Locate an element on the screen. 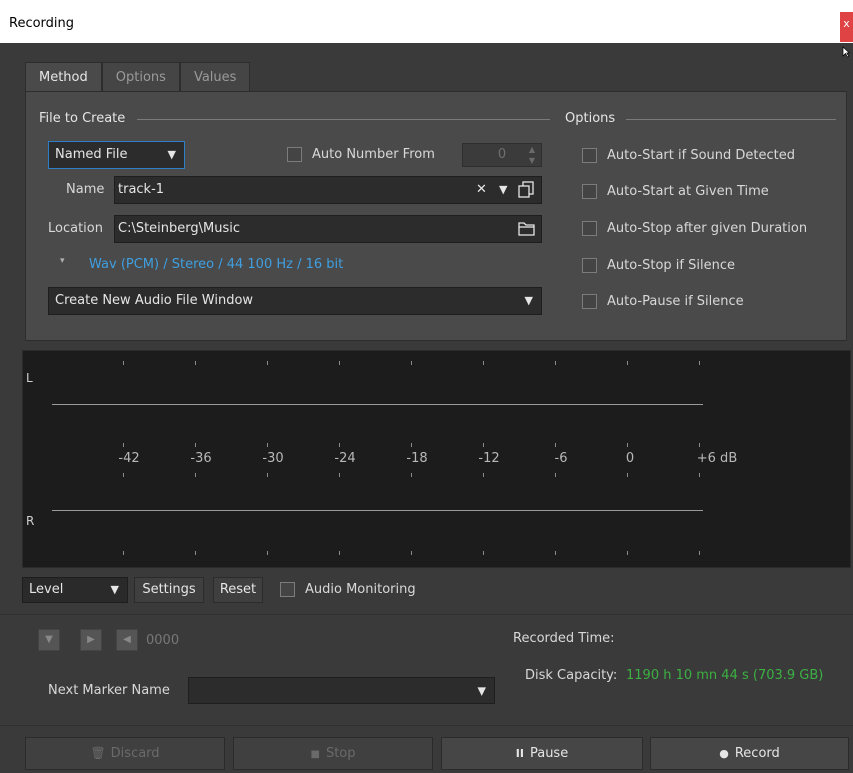 The width and height of the screenshot is (853, 773). file-copy-icon is located at coordinates (526, 189).